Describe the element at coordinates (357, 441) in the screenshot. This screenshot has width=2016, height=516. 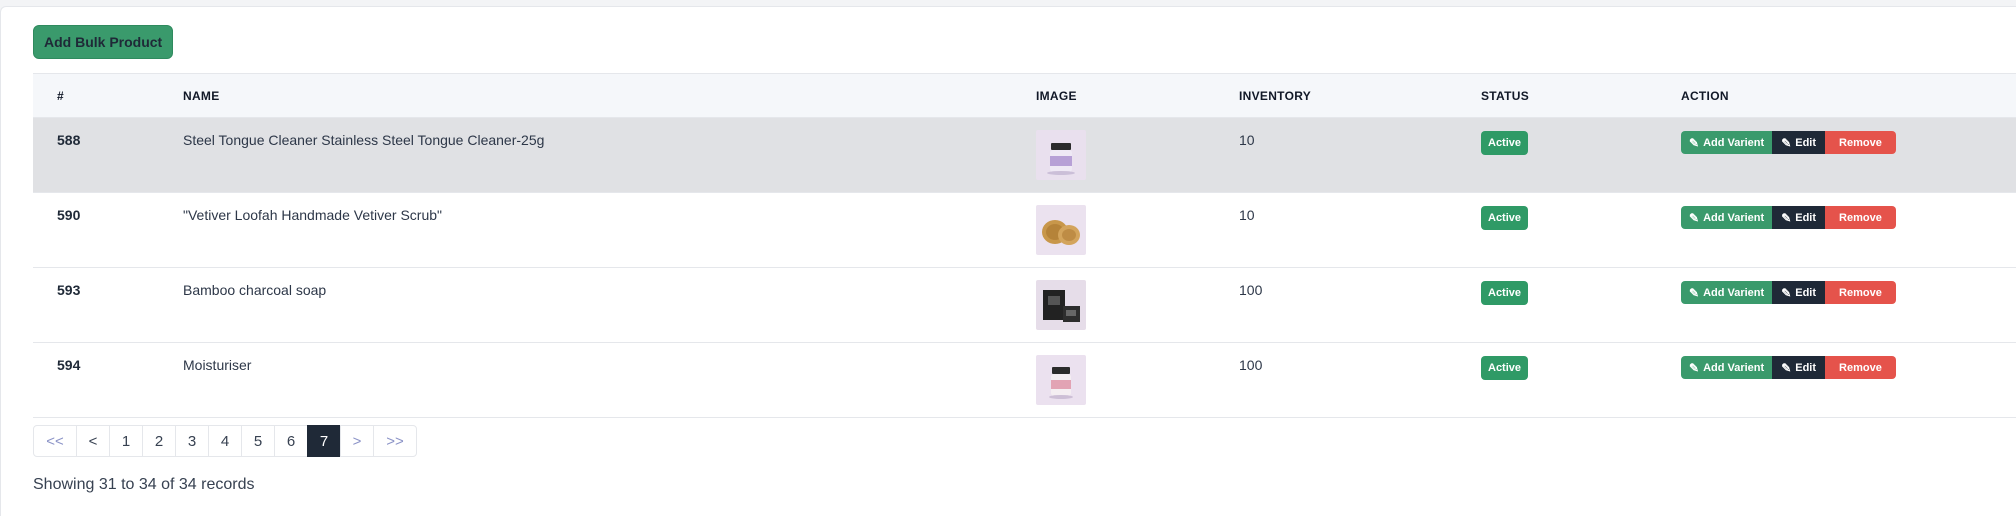
I see `pagination-next: >` at that location.